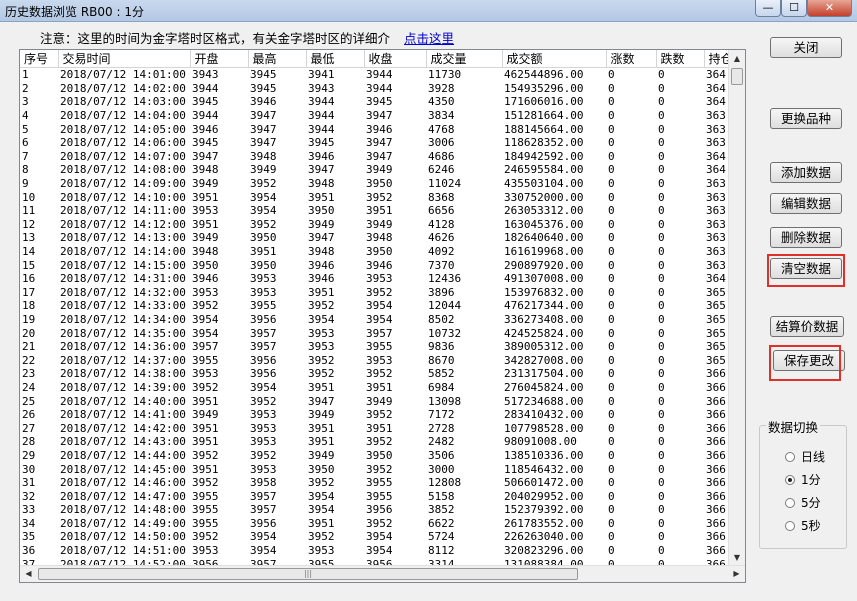  I want to click on scroll-up-icon: ▲, so click(737, 58).